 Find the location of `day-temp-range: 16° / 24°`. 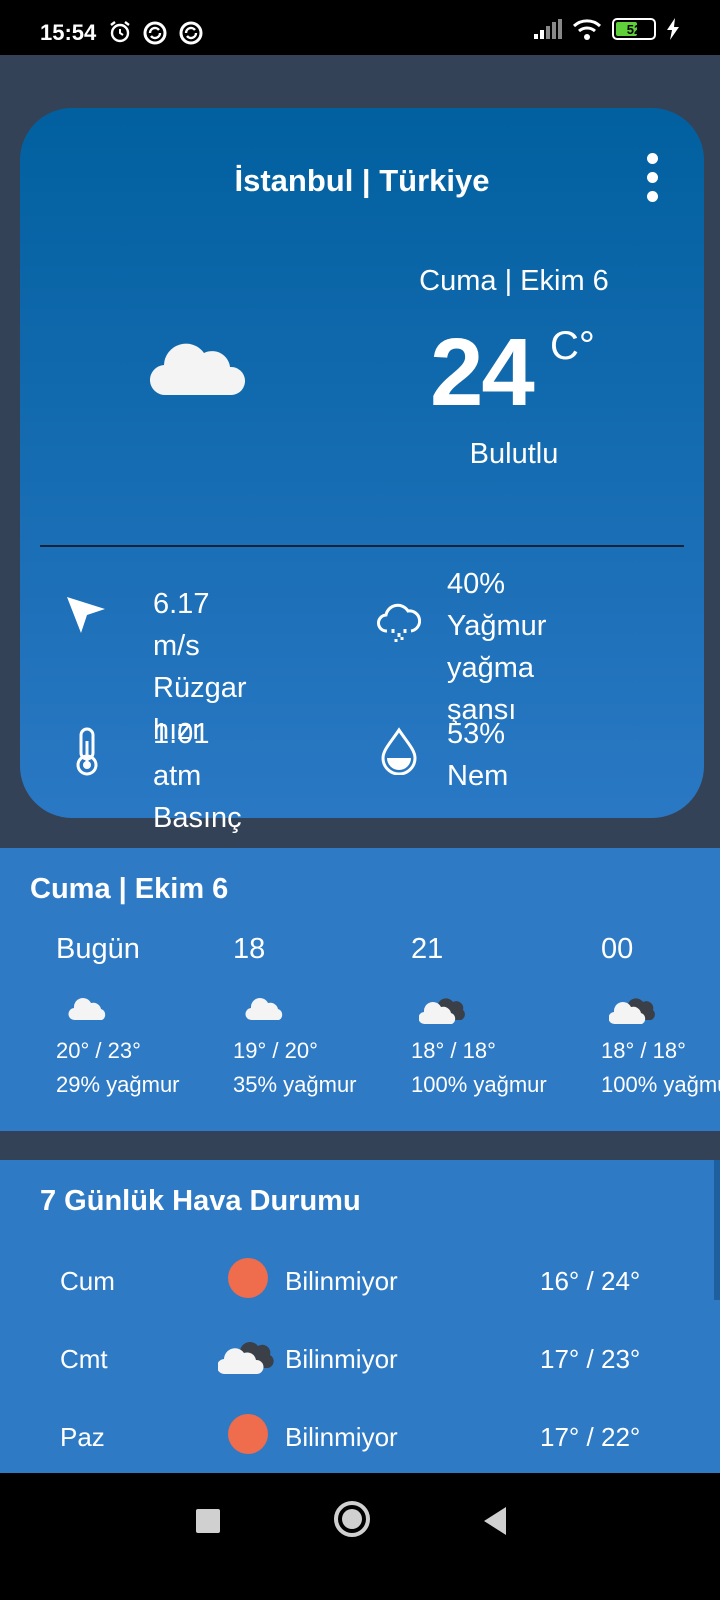

day-temp-range: 16° / 24° is located at coordinates (590, 1281).